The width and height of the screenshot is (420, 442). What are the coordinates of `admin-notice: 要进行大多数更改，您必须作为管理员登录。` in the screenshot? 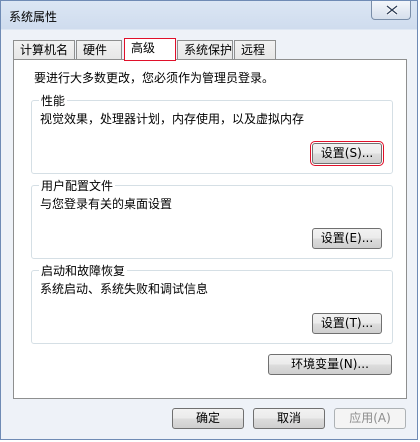 It's located at (154, 78).